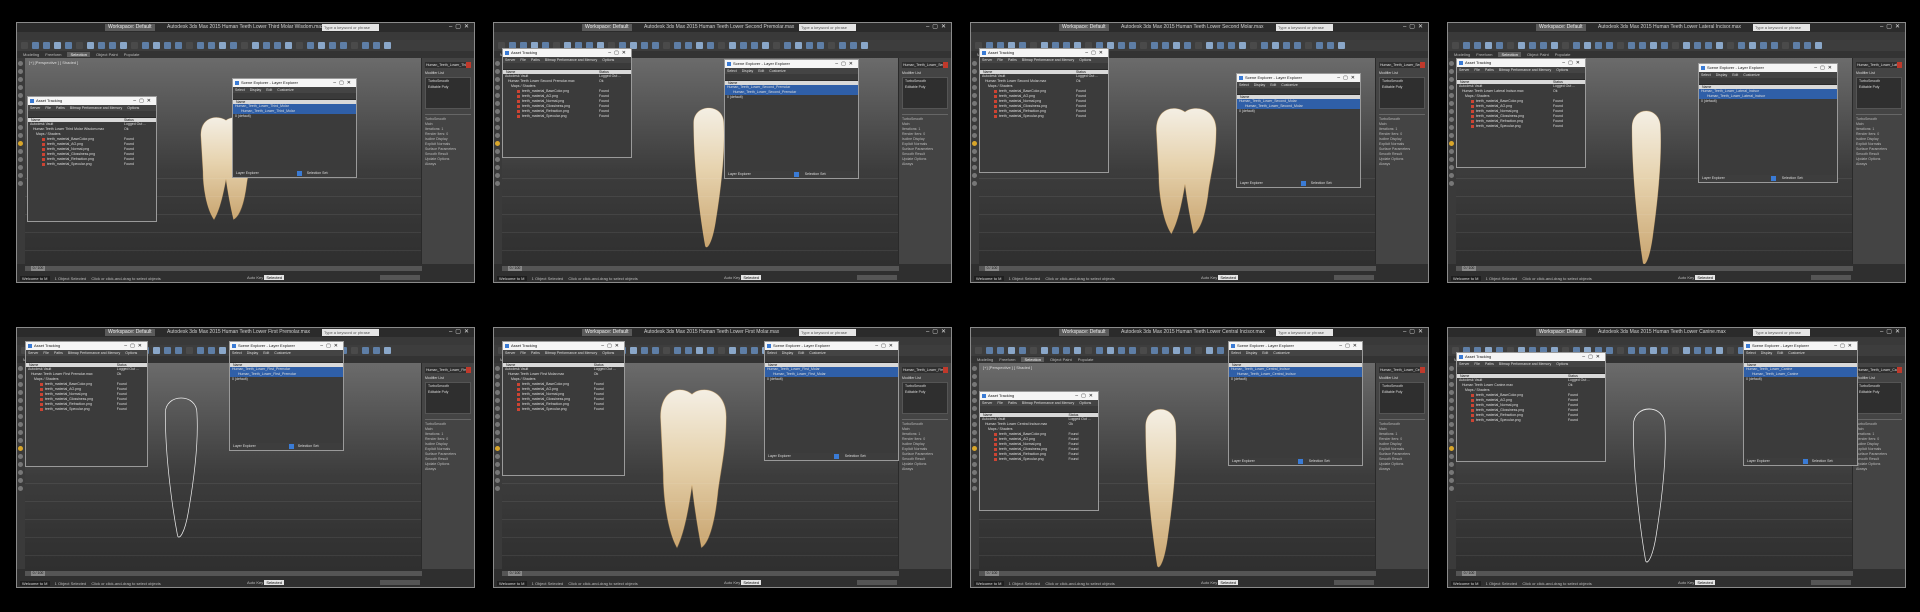  Describe the element at coordinates (1177, 268) in the screenshot. I see `time-slider: 0 / 100` at that location.